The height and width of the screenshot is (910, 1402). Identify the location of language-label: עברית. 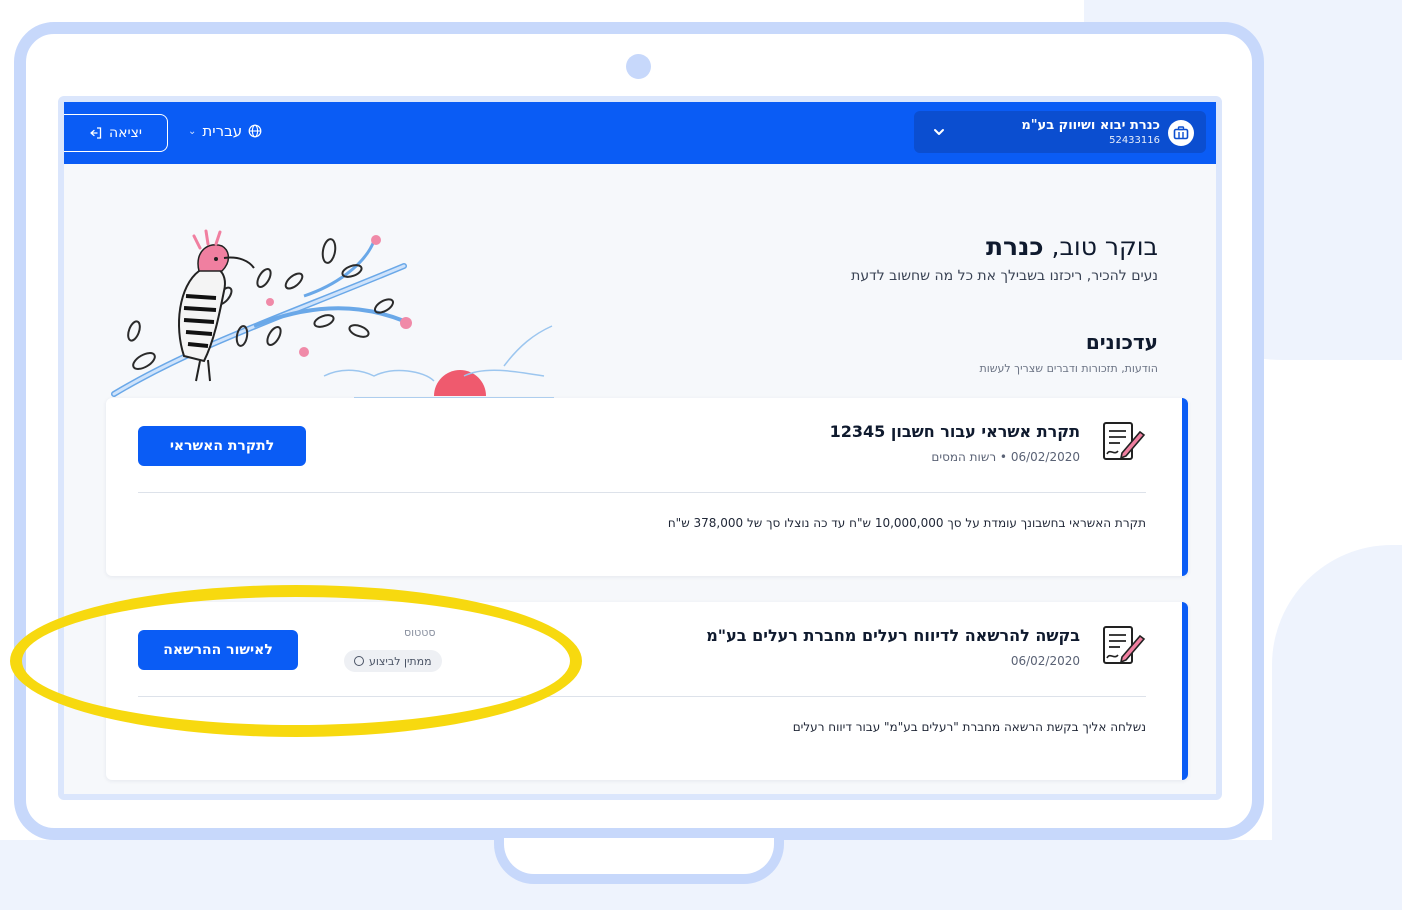
(222, 131).